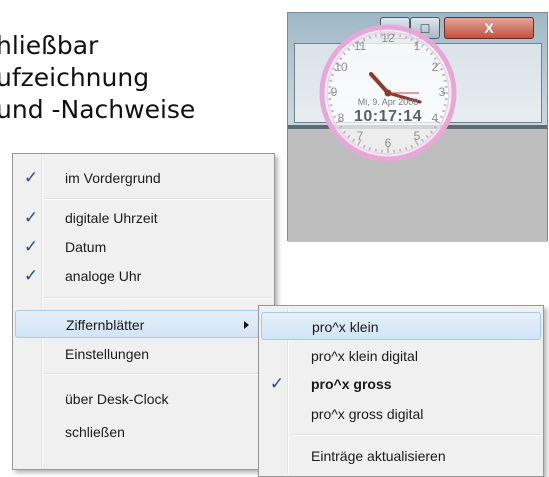 Image resolution: width=549 pixels, height=477 pixels. I want to click on menu-item-digitale-uhrzeit: ✓ digitale Uhrzeit, so click(143, 218).